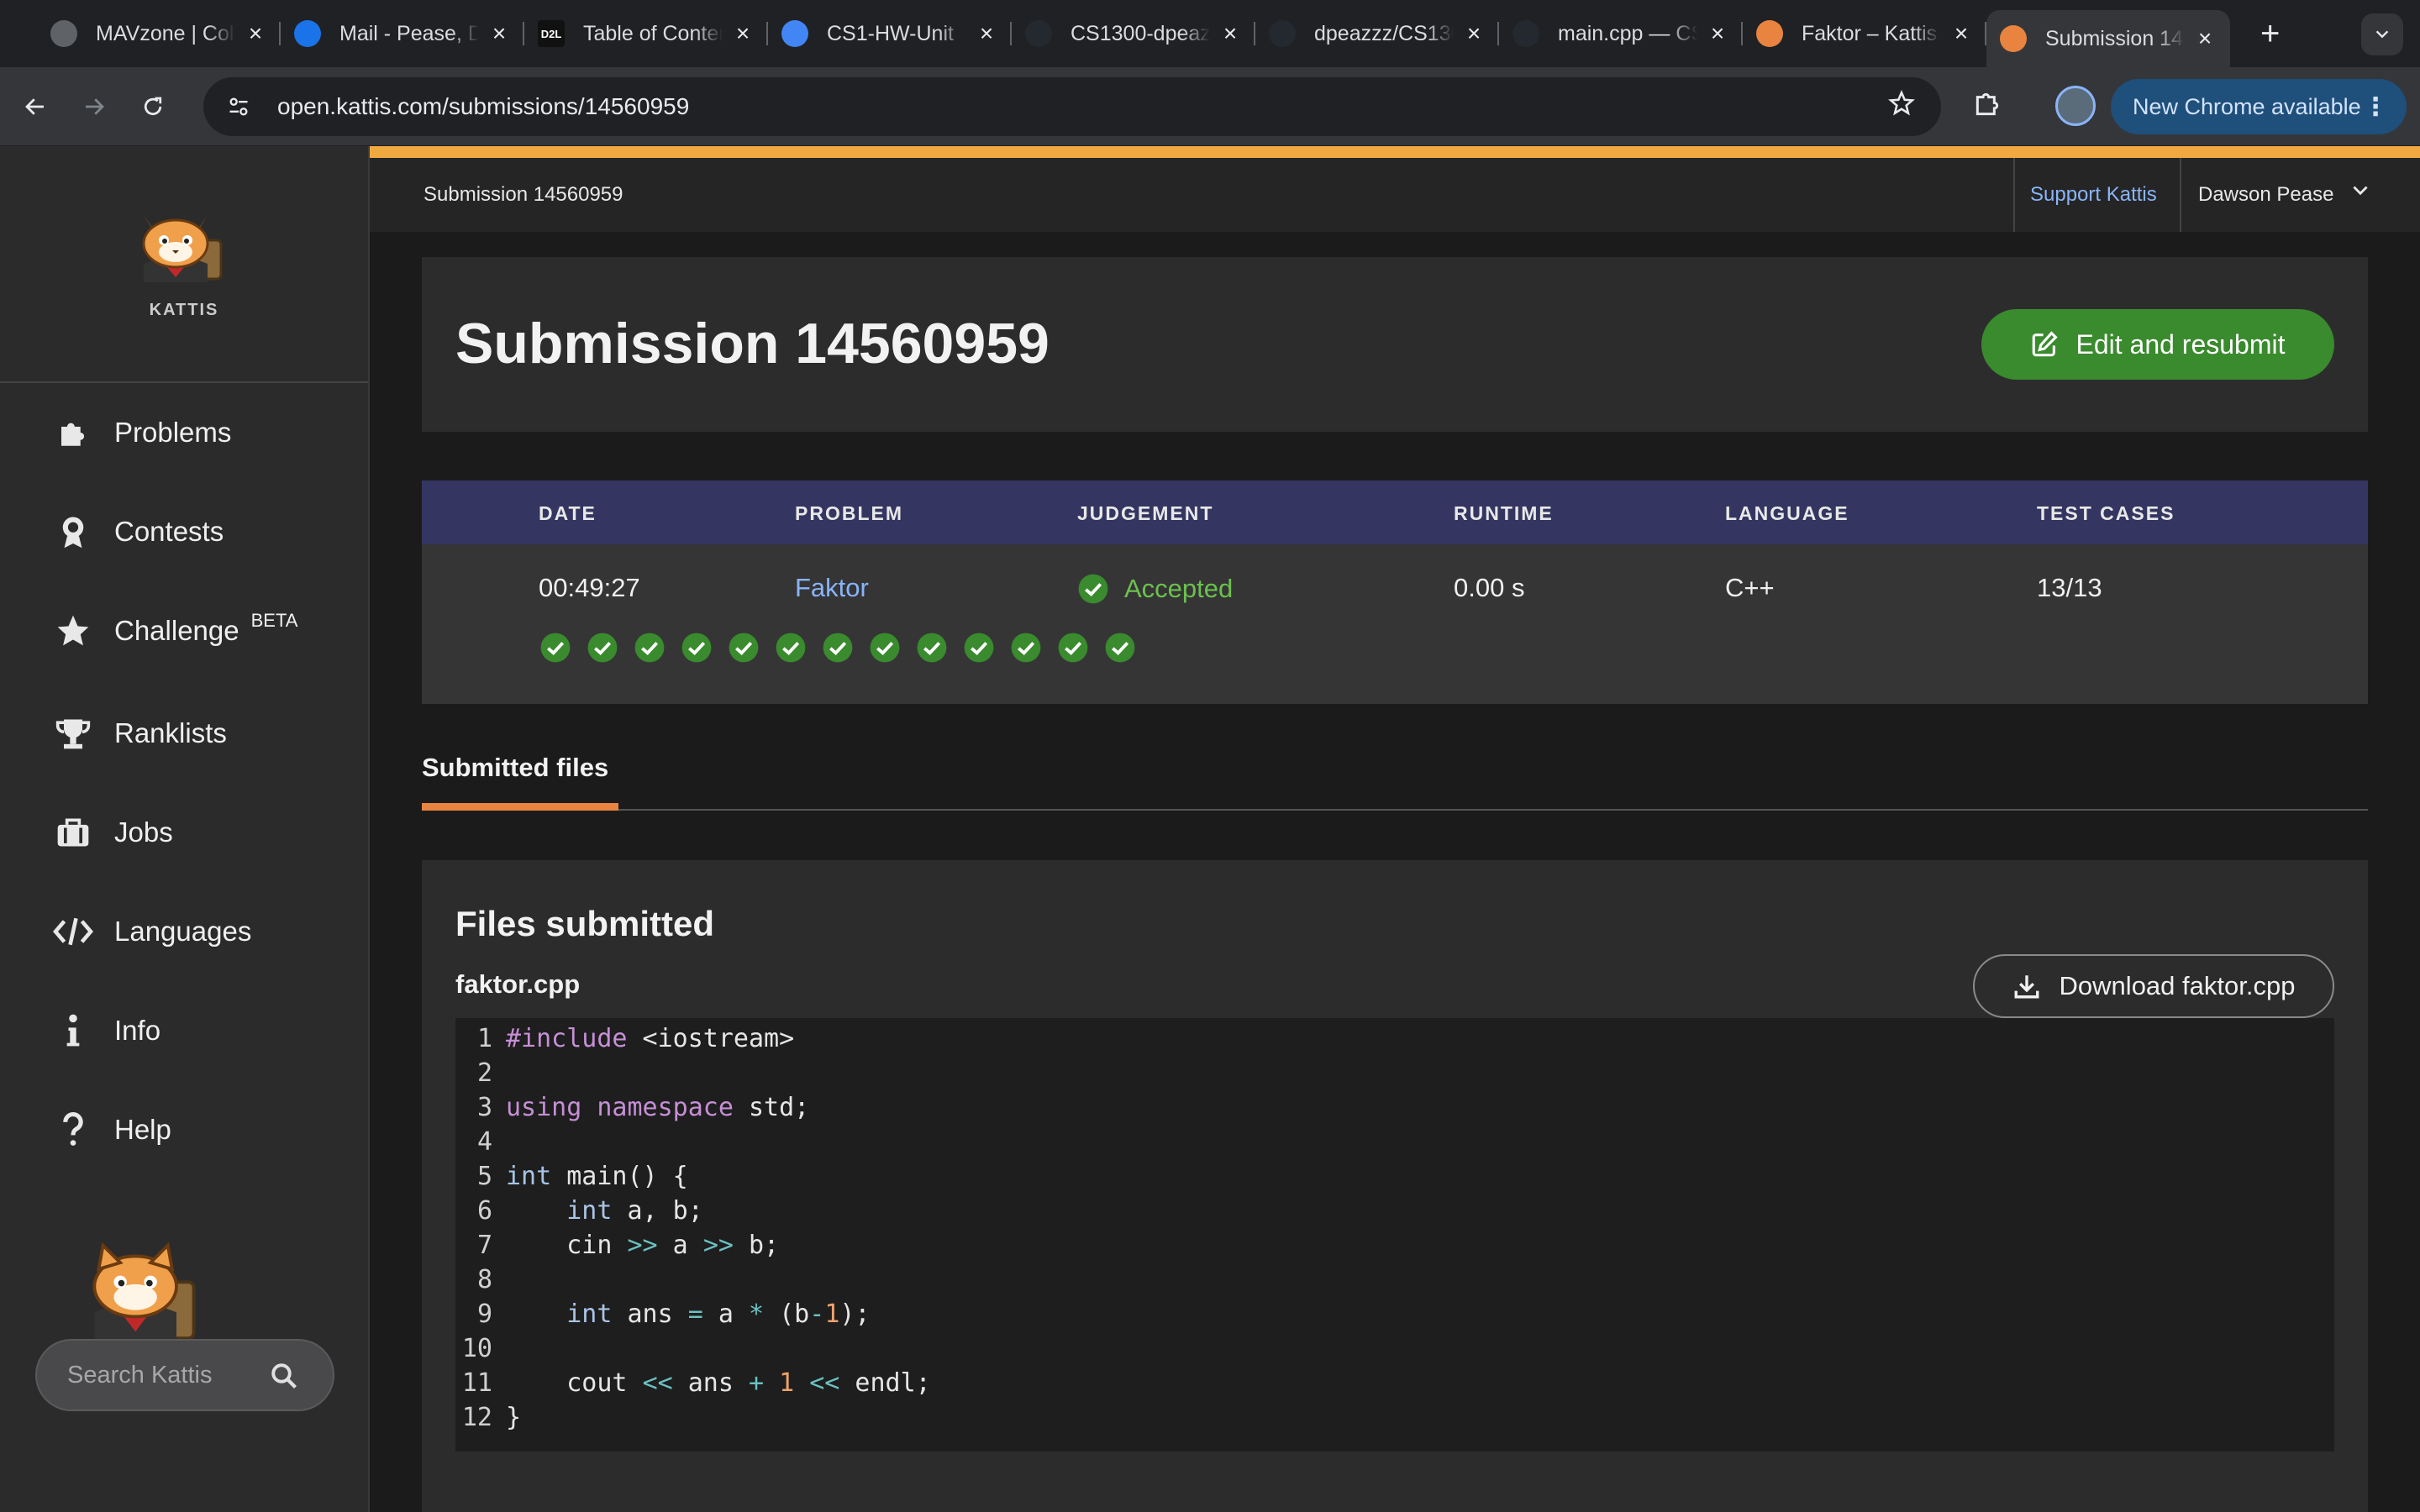 The image size is (2420, 1512). What do you see at coordinates (2360, 193) in the screenshot?
I see `chevron-down-icon` at bounding box center [2360, 193].